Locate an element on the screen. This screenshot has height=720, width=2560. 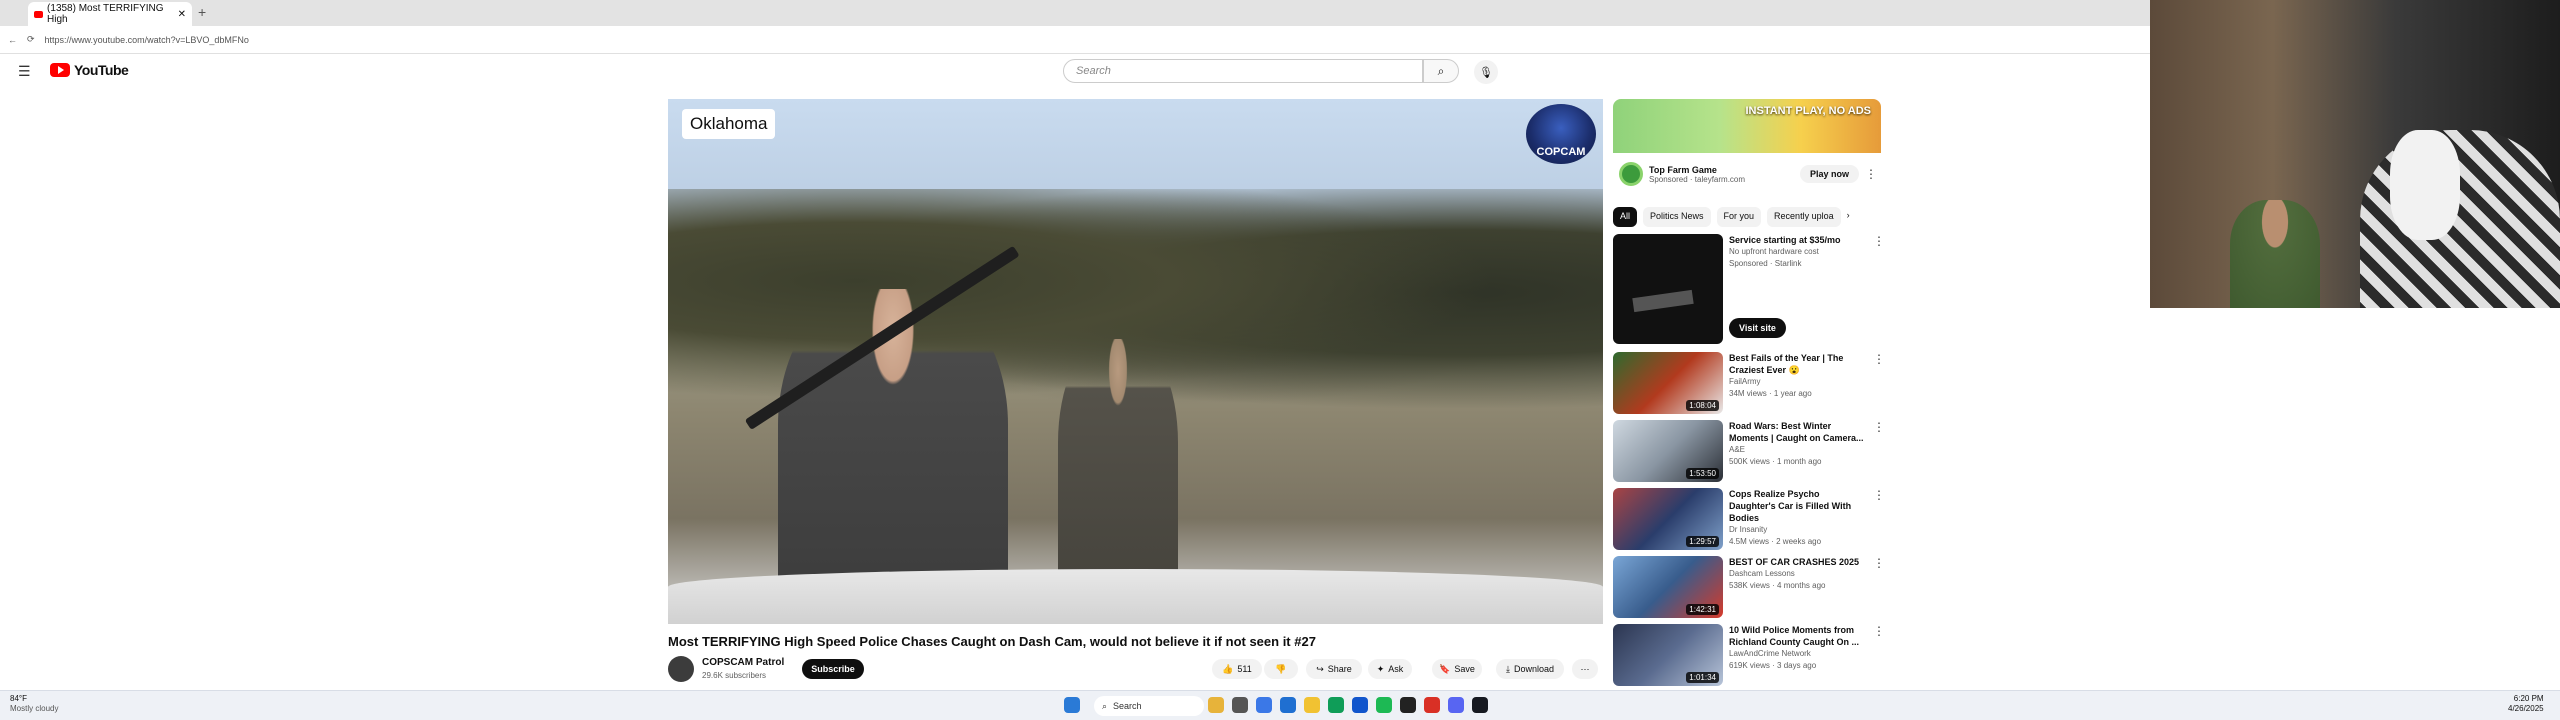
sparkle-icon: ✦ is located at coordinates (1380, 668).